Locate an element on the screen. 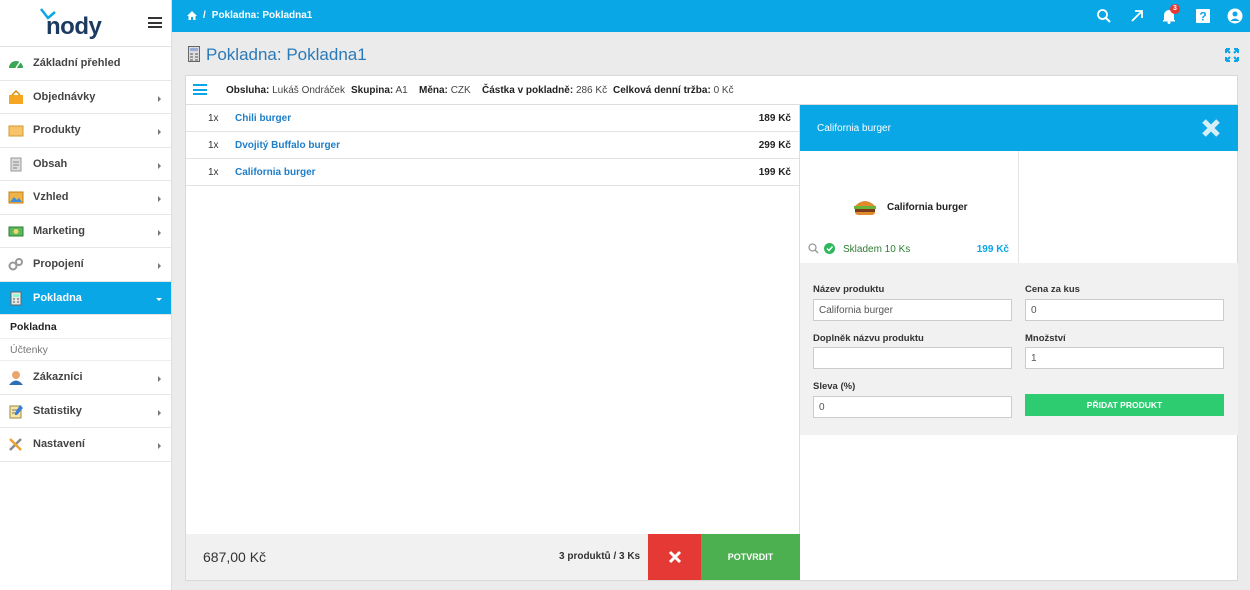 This screenshot has height=590, width=1250. external-link-arrow-icon is located at coordinates (1137, 16).